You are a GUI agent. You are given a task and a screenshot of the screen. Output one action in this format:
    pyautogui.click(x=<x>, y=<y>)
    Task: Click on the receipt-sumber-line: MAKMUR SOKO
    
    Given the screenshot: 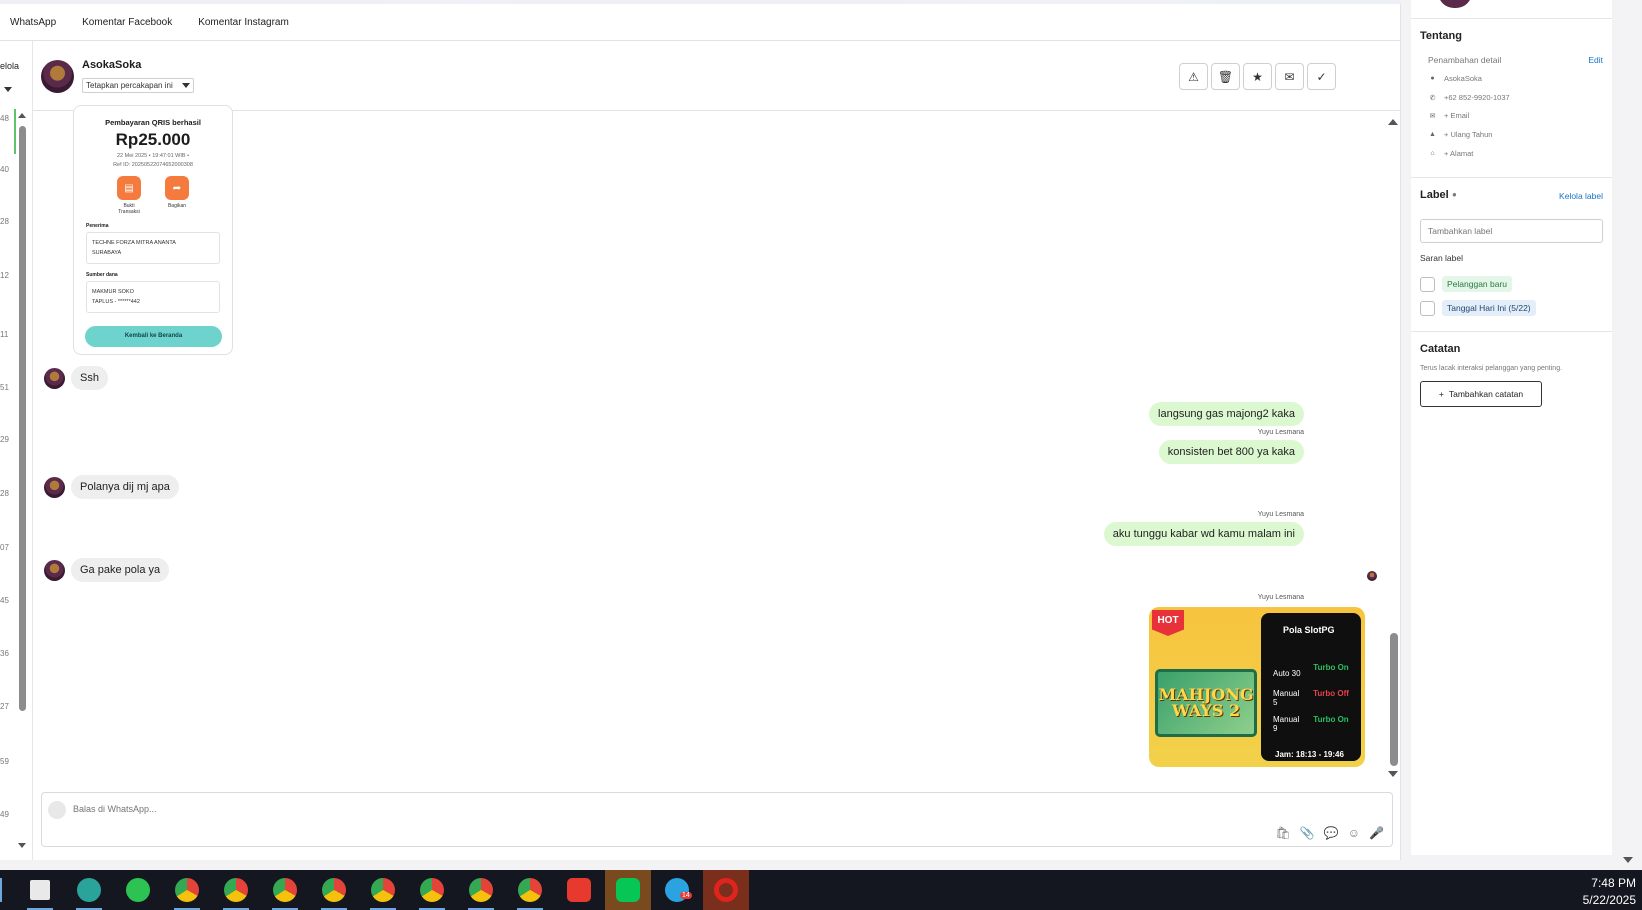 What is the action you would take?
    pyautogui.click(x=113, y=292)
    